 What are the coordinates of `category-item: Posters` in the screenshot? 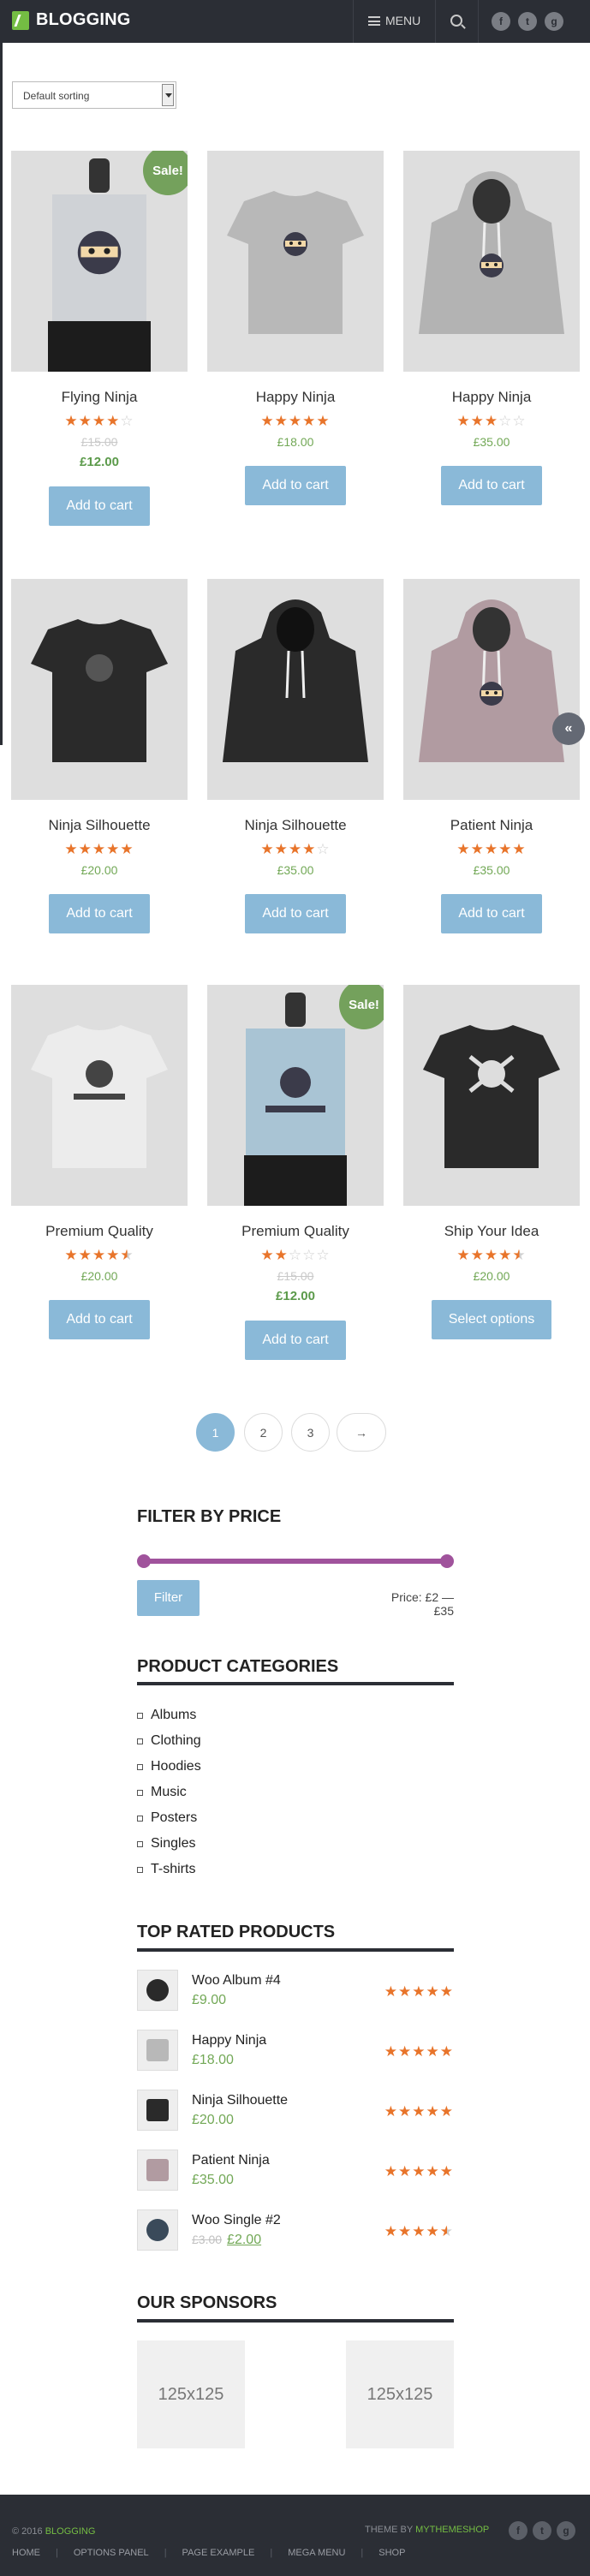 It's located at (169, 1818).